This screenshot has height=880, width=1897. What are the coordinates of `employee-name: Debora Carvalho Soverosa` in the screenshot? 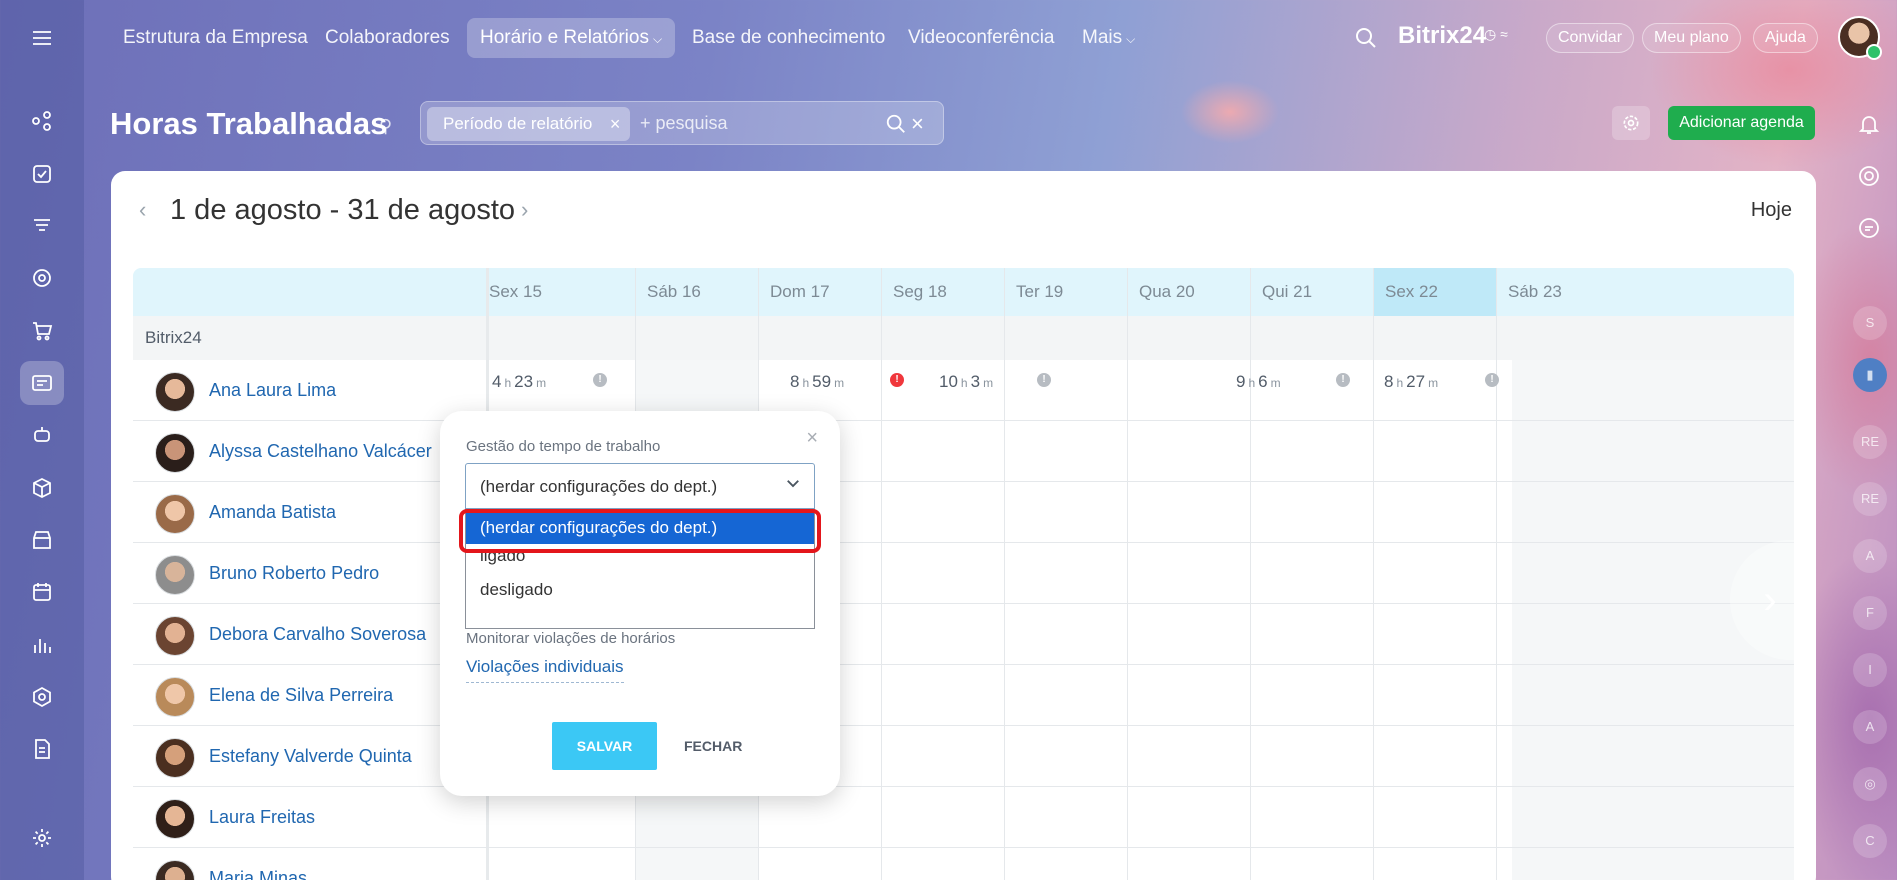 It's located at (317, 634).